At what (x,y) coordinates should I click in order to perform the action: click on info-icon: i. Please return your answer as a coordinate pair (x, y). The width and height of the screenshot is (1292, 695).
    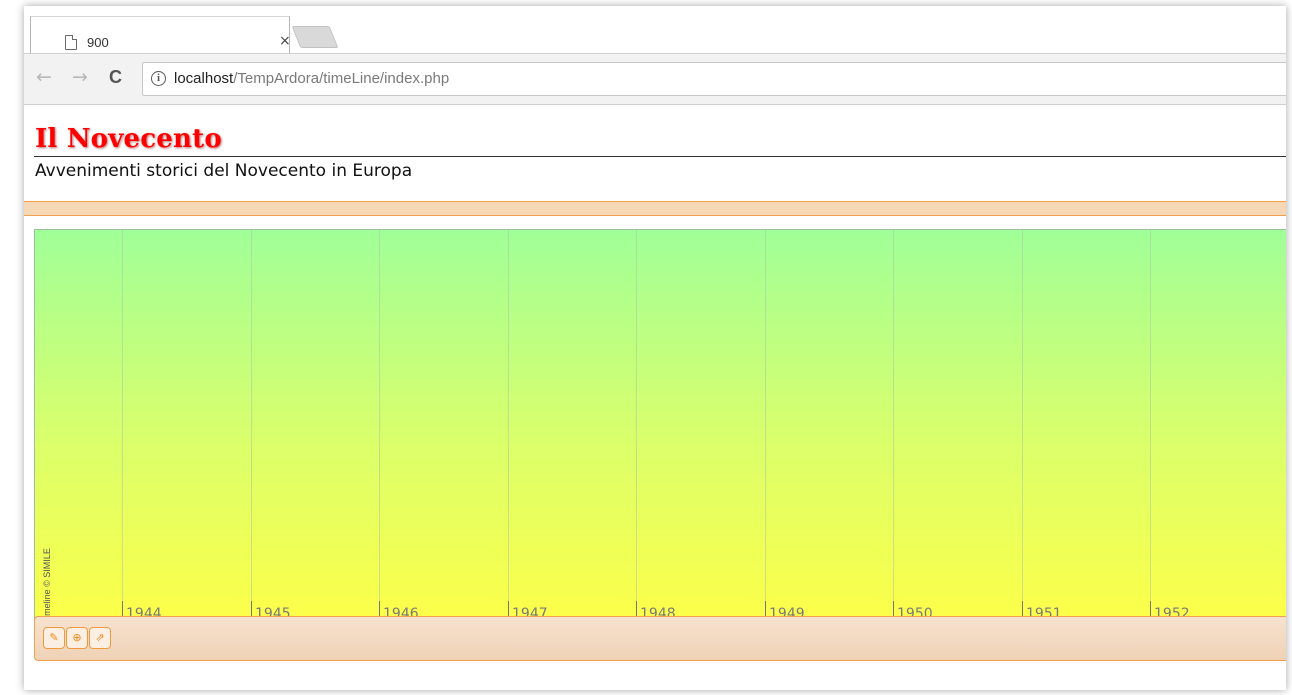
    Looking at the image, I should click on (158, 78).